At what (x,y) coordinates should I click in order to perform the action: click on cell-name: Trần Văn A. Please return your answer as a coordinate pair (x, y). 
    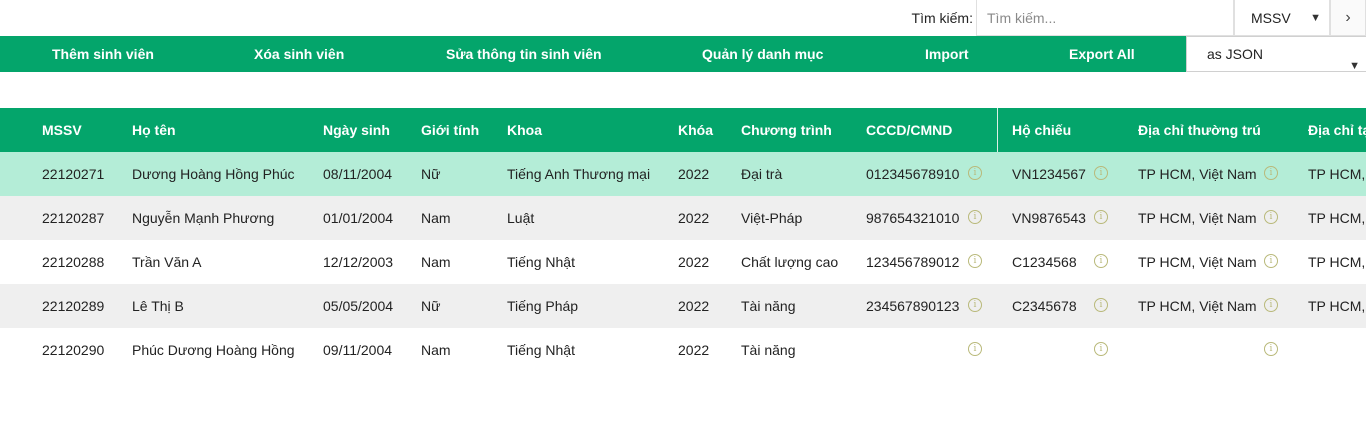
    Looking at the image, I should click on (167, 262).